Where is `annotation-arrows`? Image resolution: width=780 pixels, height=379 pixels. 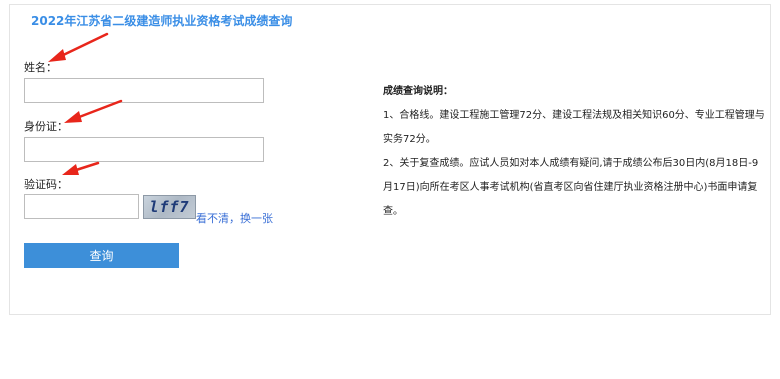 annotation-arrows is located at coordinates (85, 103).